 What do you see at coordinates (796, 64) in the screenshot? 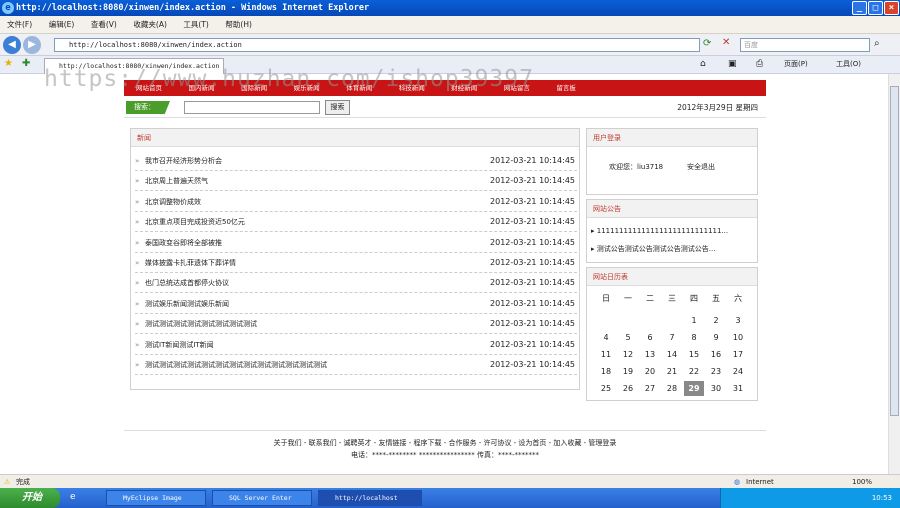
I see `page-menu: 页面(P)` at bounding box center [796, 64].